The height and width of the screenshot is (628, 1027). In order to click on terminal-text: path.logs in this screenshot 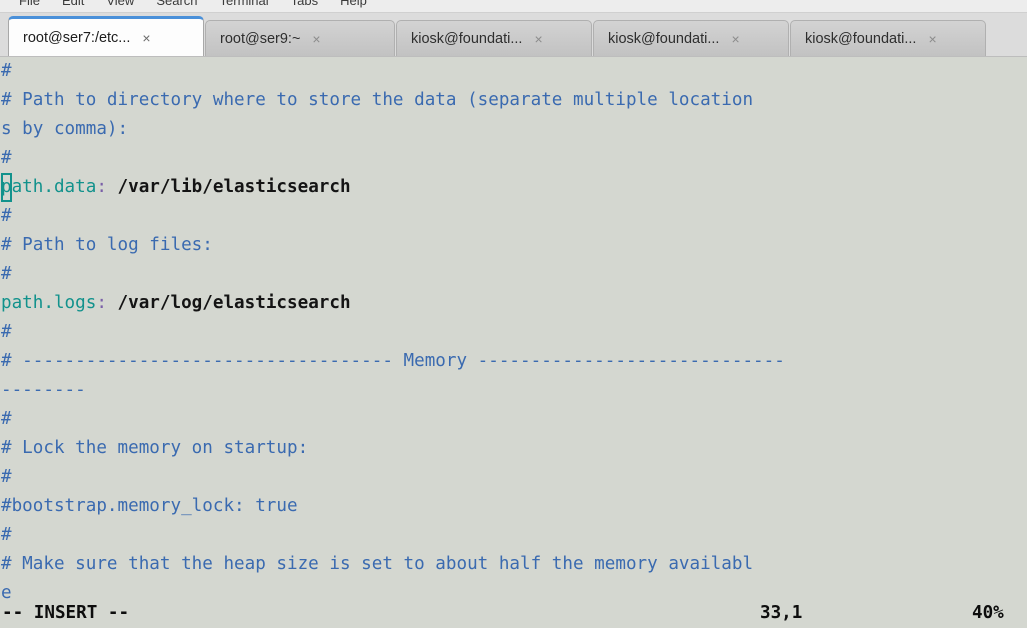, I will do `click(49, 303)`.